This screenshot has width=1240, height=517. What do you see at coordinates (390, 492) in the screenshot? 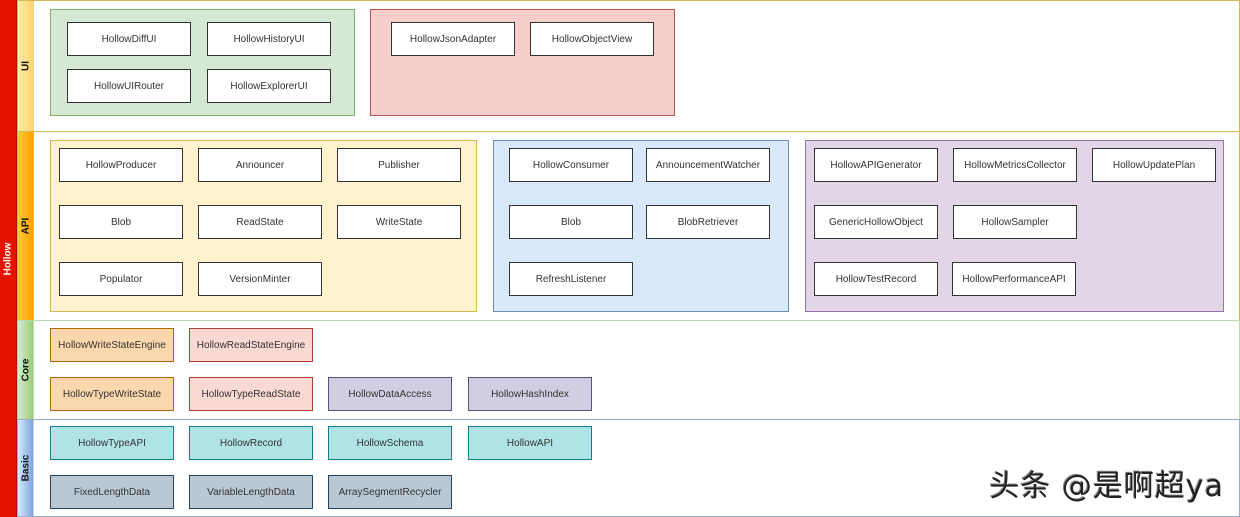
I see `node-arraysegmentrecycler: ArraySegmentRecycler` at bounding box center [390, 492].